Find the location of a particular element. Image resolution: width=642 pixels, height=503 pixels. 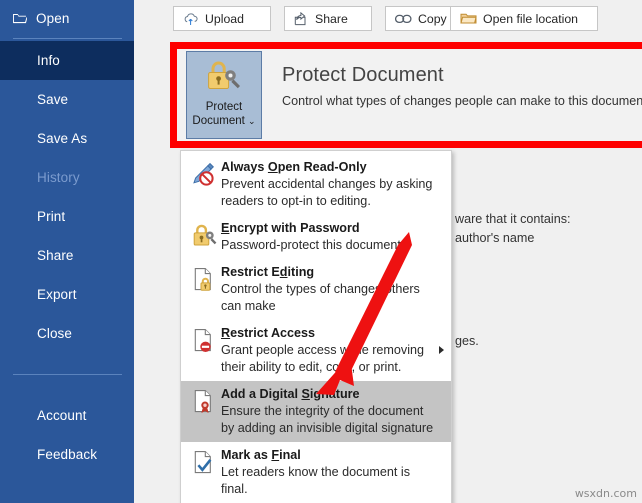

sidebar-item-history-label: History is located at coordinates (58, 177).